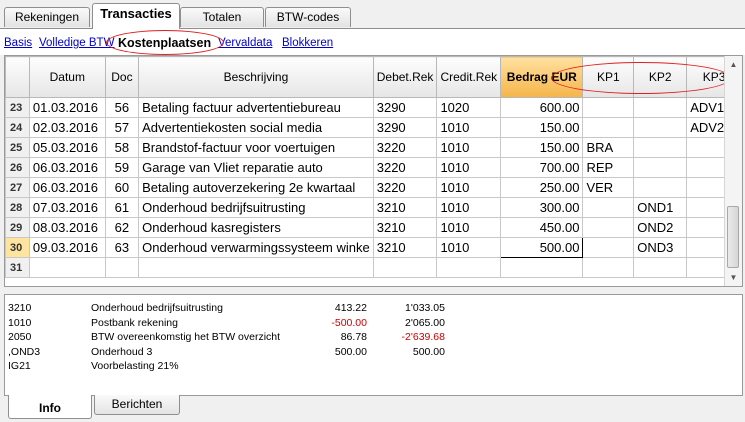  Describe the element at coordinates (256, 267) in the screenshot. I see `cell-beschrijving` at that location.